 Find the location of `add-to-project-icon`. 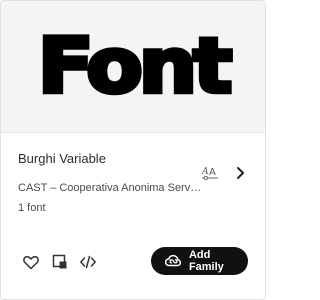

add-to-project-icon is located at coordinates (60, 262).